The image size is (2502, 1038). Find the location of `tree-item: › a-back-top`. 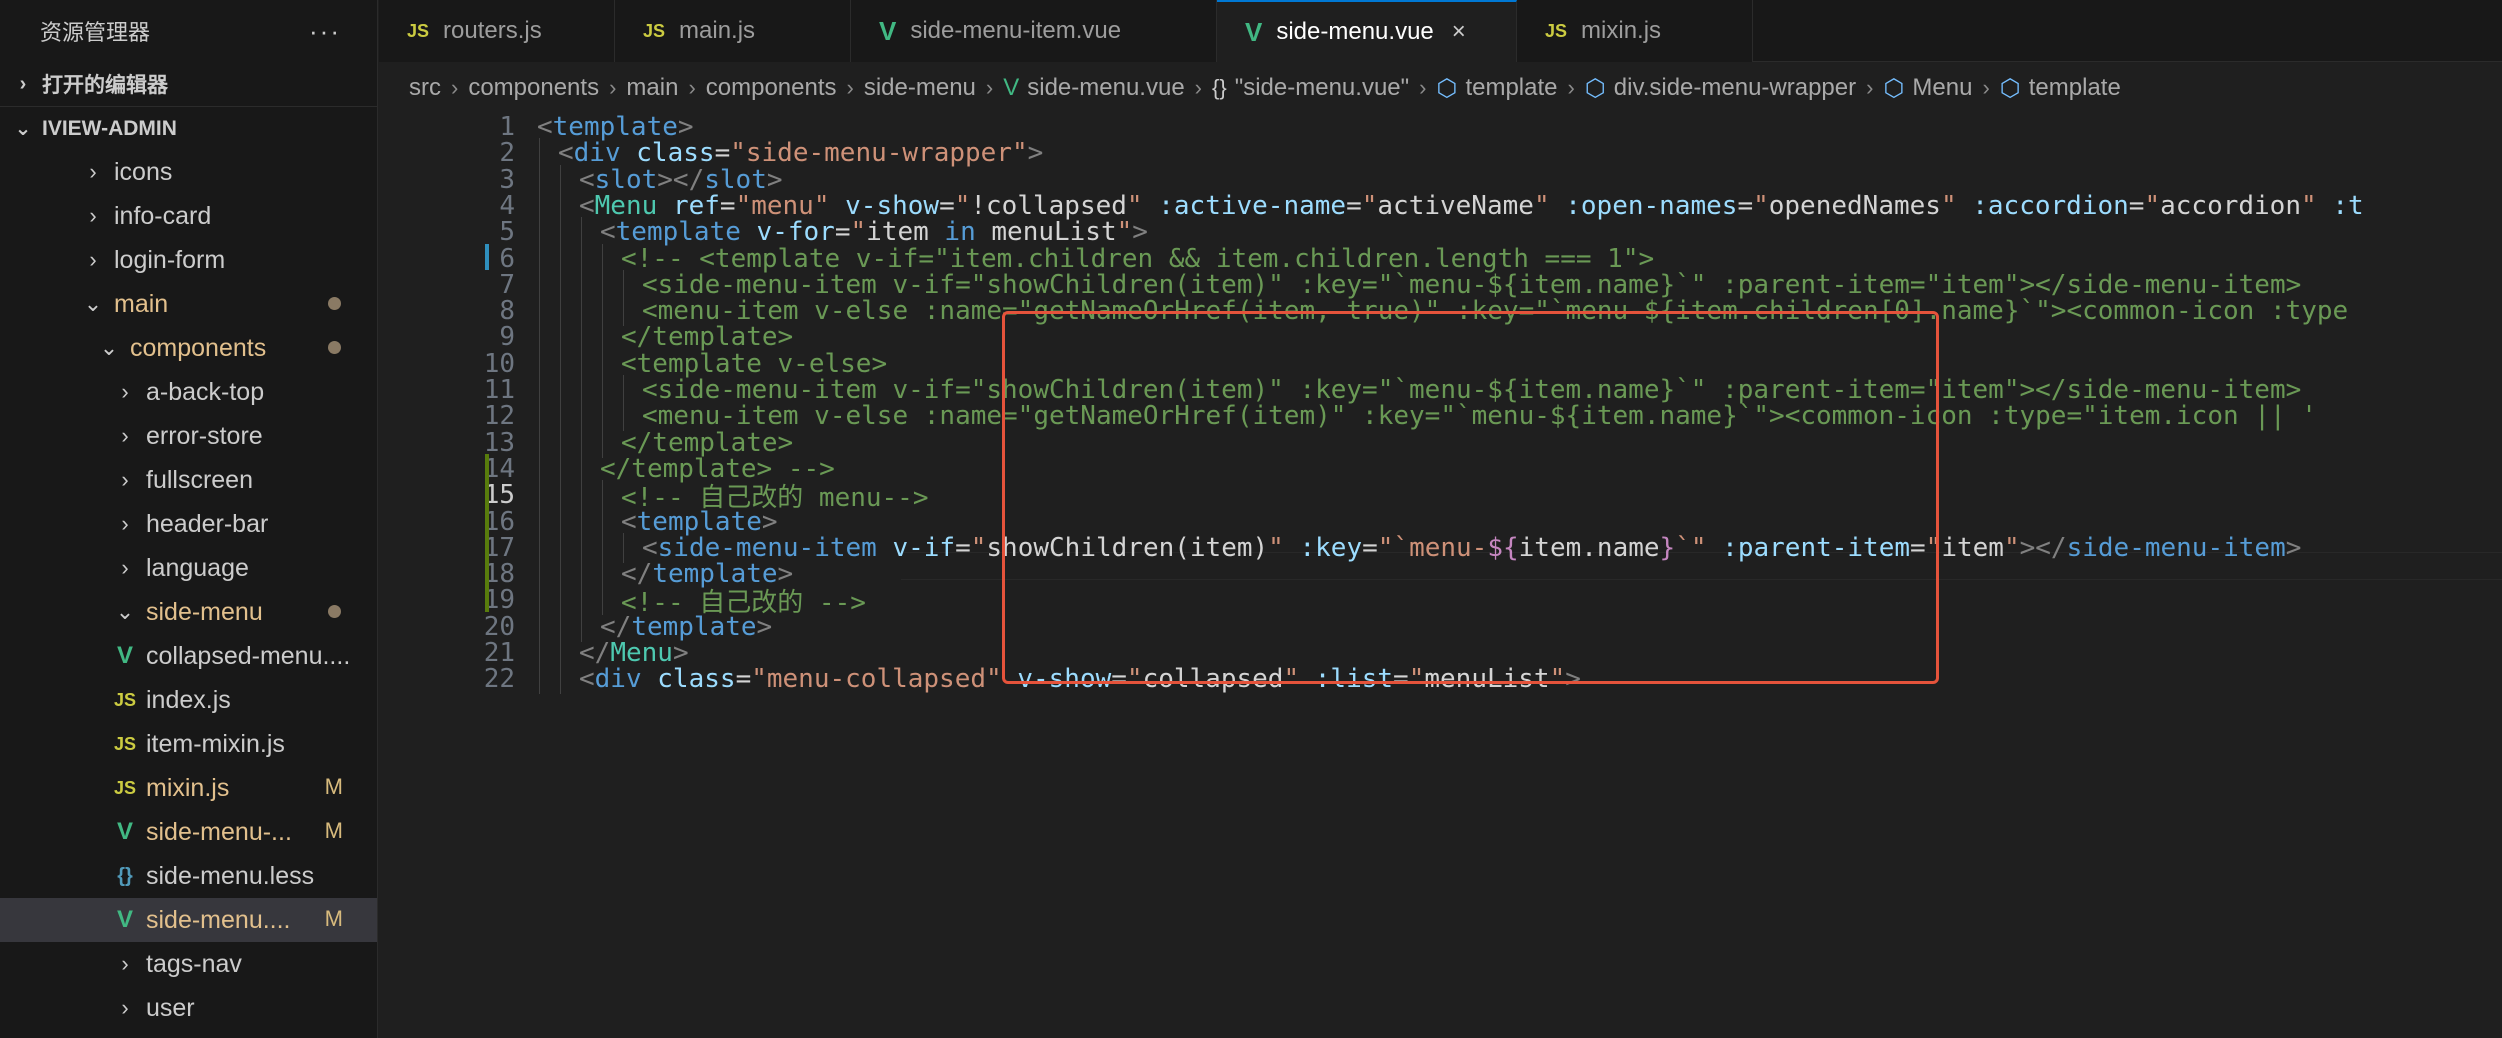

tree-item: › a-back-top is located at coordinates (188, 392).